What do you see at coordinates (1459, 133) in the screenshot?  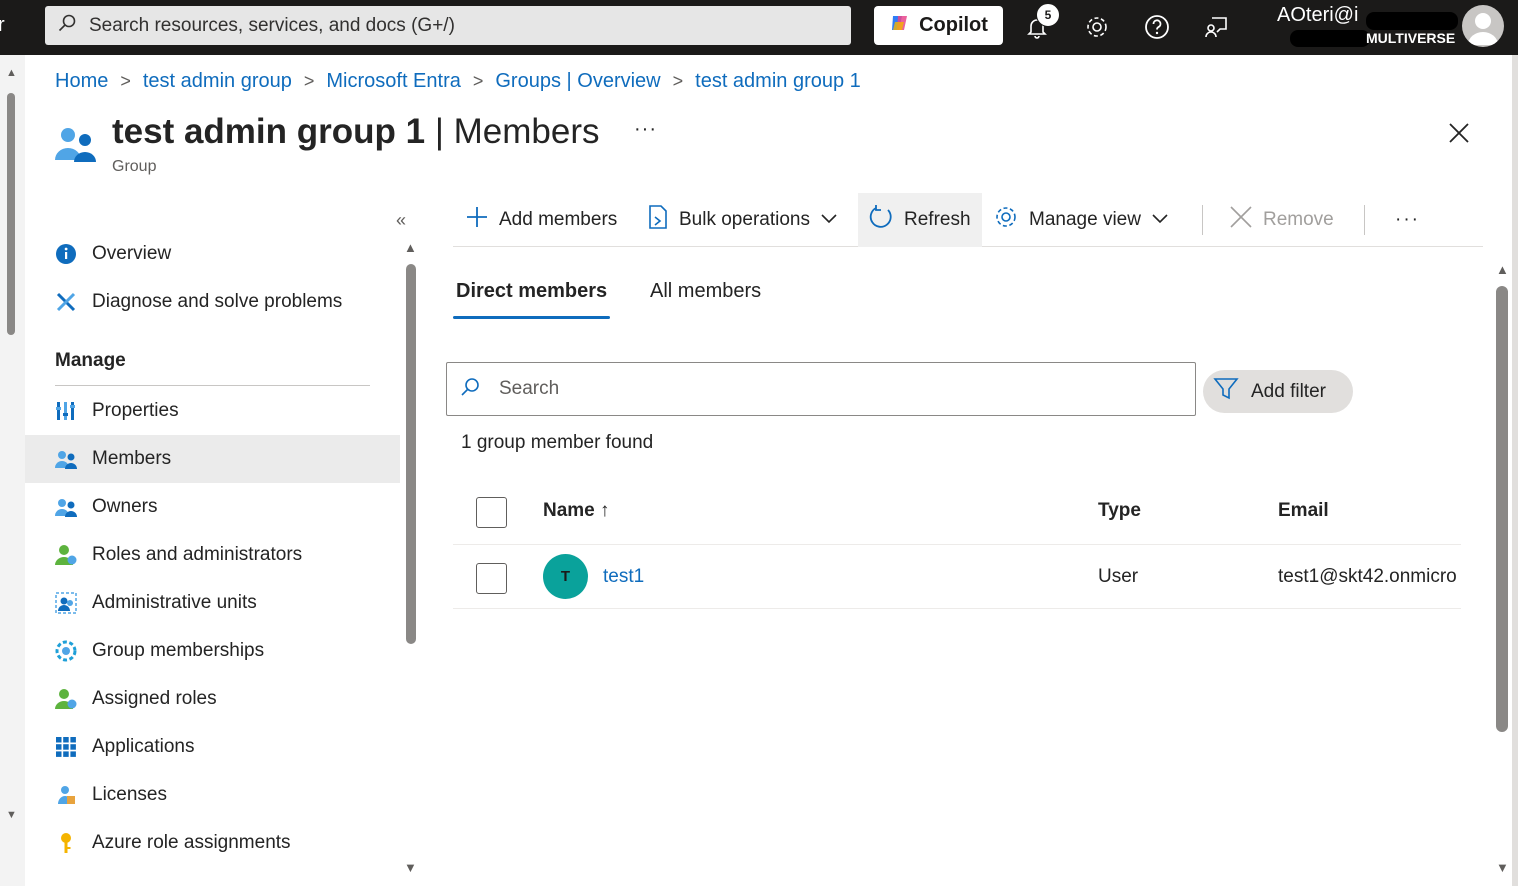 I see `close-icon` at bounding box center [1459, 133].